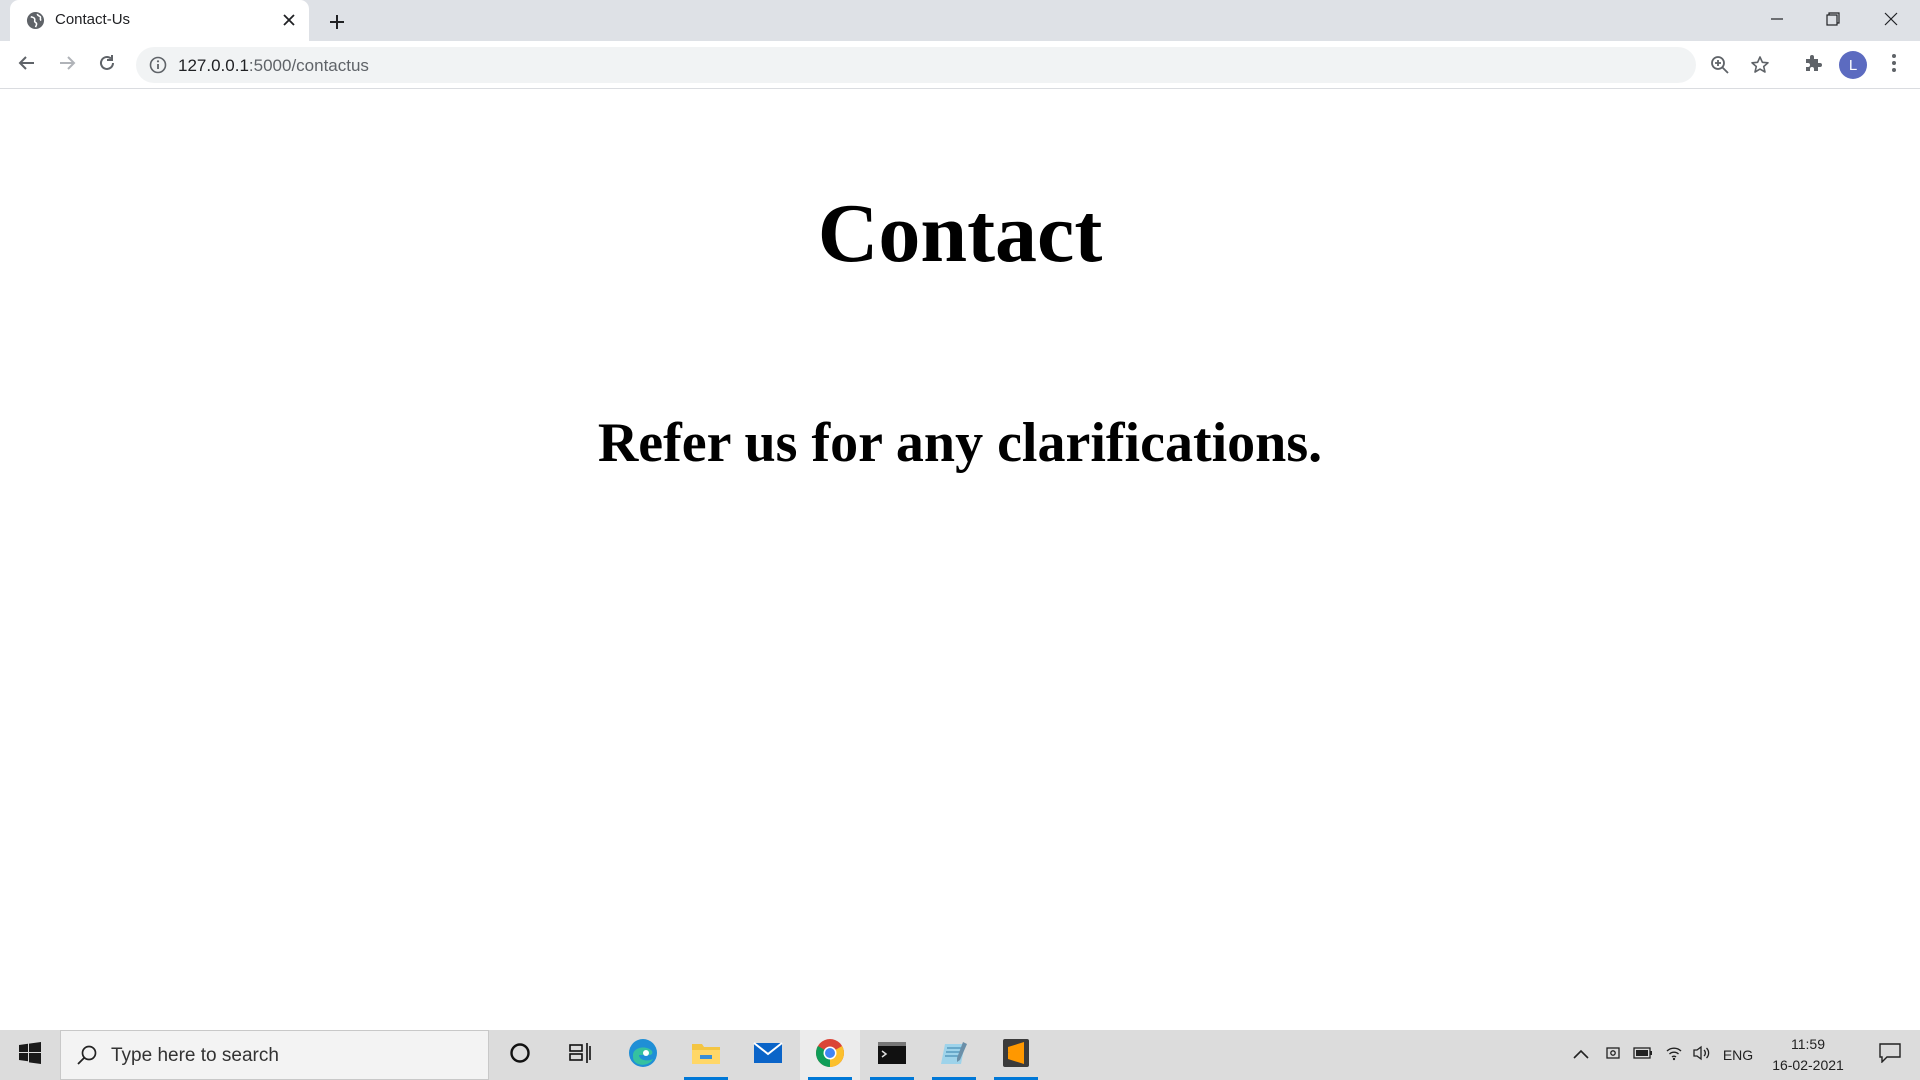 Image resolution: width=1920 pixels, height=1080 pixels. I want to click on url-host: 127.0.0.1, so click(213, 65).